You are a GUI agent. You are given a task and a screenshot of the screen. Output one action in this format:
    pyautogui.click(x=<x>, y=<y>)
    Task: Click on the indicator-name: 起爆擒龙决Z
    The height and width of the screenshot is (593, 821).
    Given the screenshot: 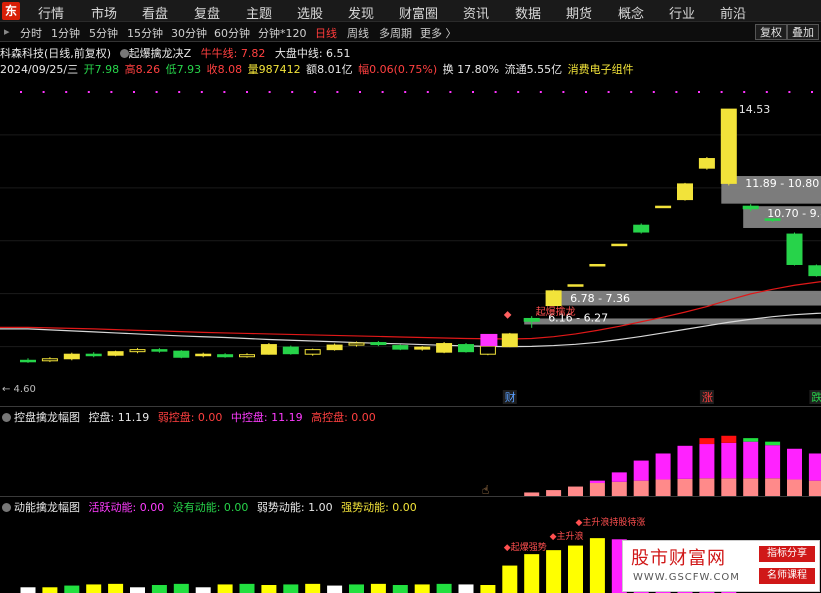 What is the action you would take?
    pyautogui.click(x=160, y=53)
    